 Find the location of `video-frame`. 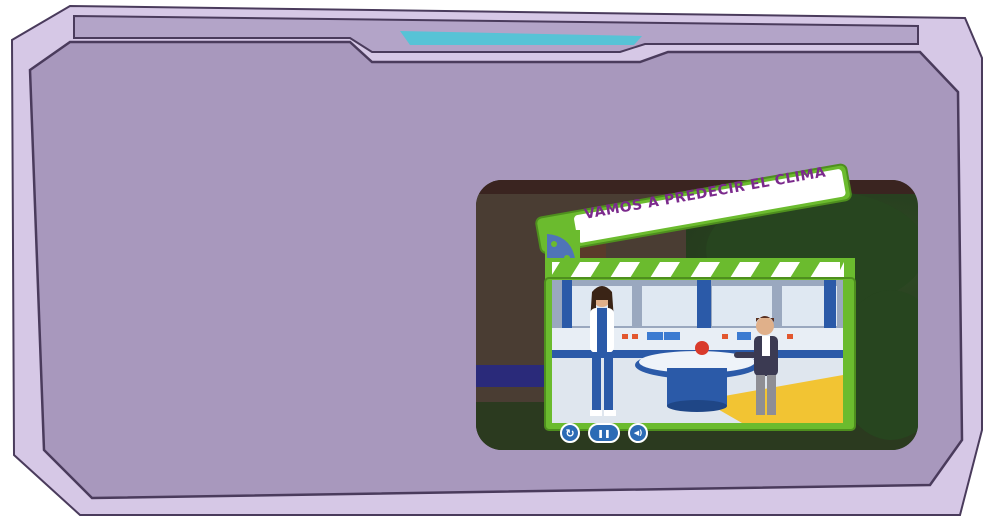

video-frame is located at coordinates (697, 351).